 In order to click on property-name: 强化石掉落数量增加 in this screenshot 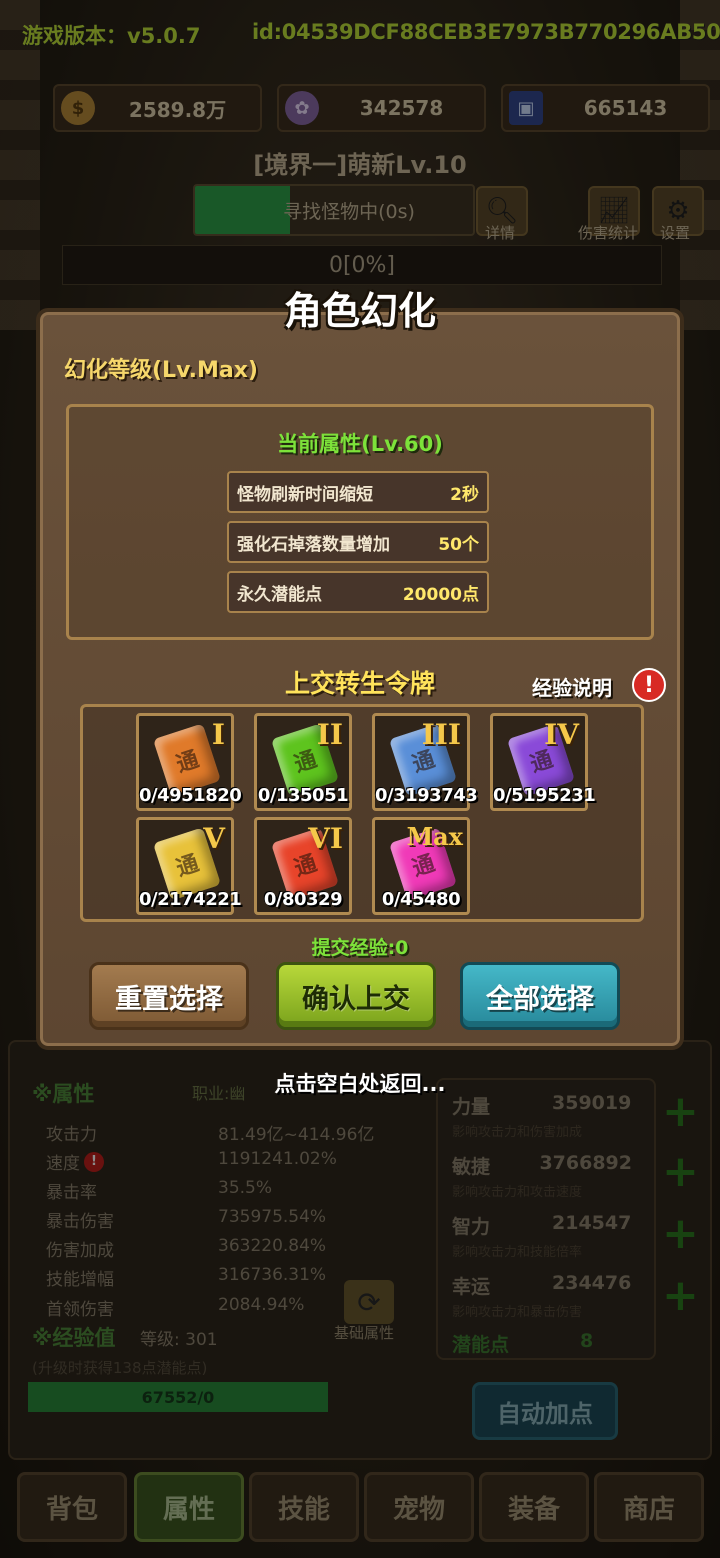, I will do `click(313, 544)`.